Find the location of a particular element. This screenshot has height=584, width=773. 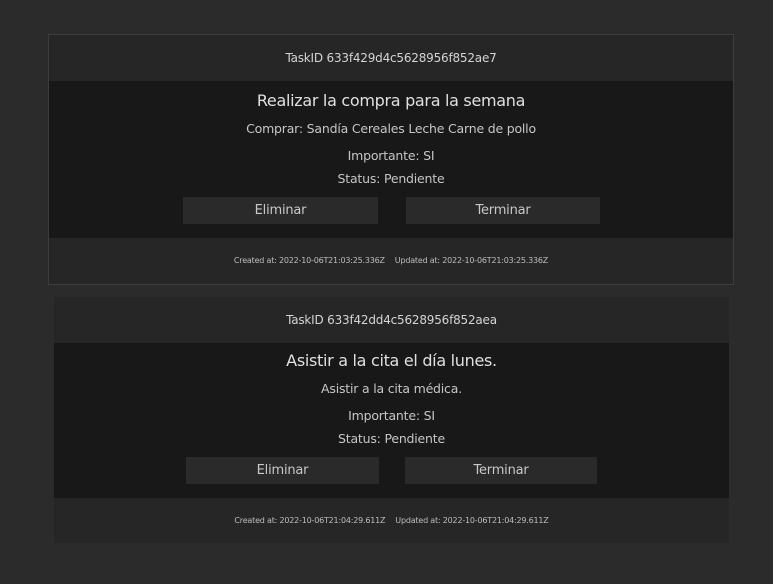

created-at: Created at: 2022-10-06T21:03:25.336Z is located at coordinates (309, 260).